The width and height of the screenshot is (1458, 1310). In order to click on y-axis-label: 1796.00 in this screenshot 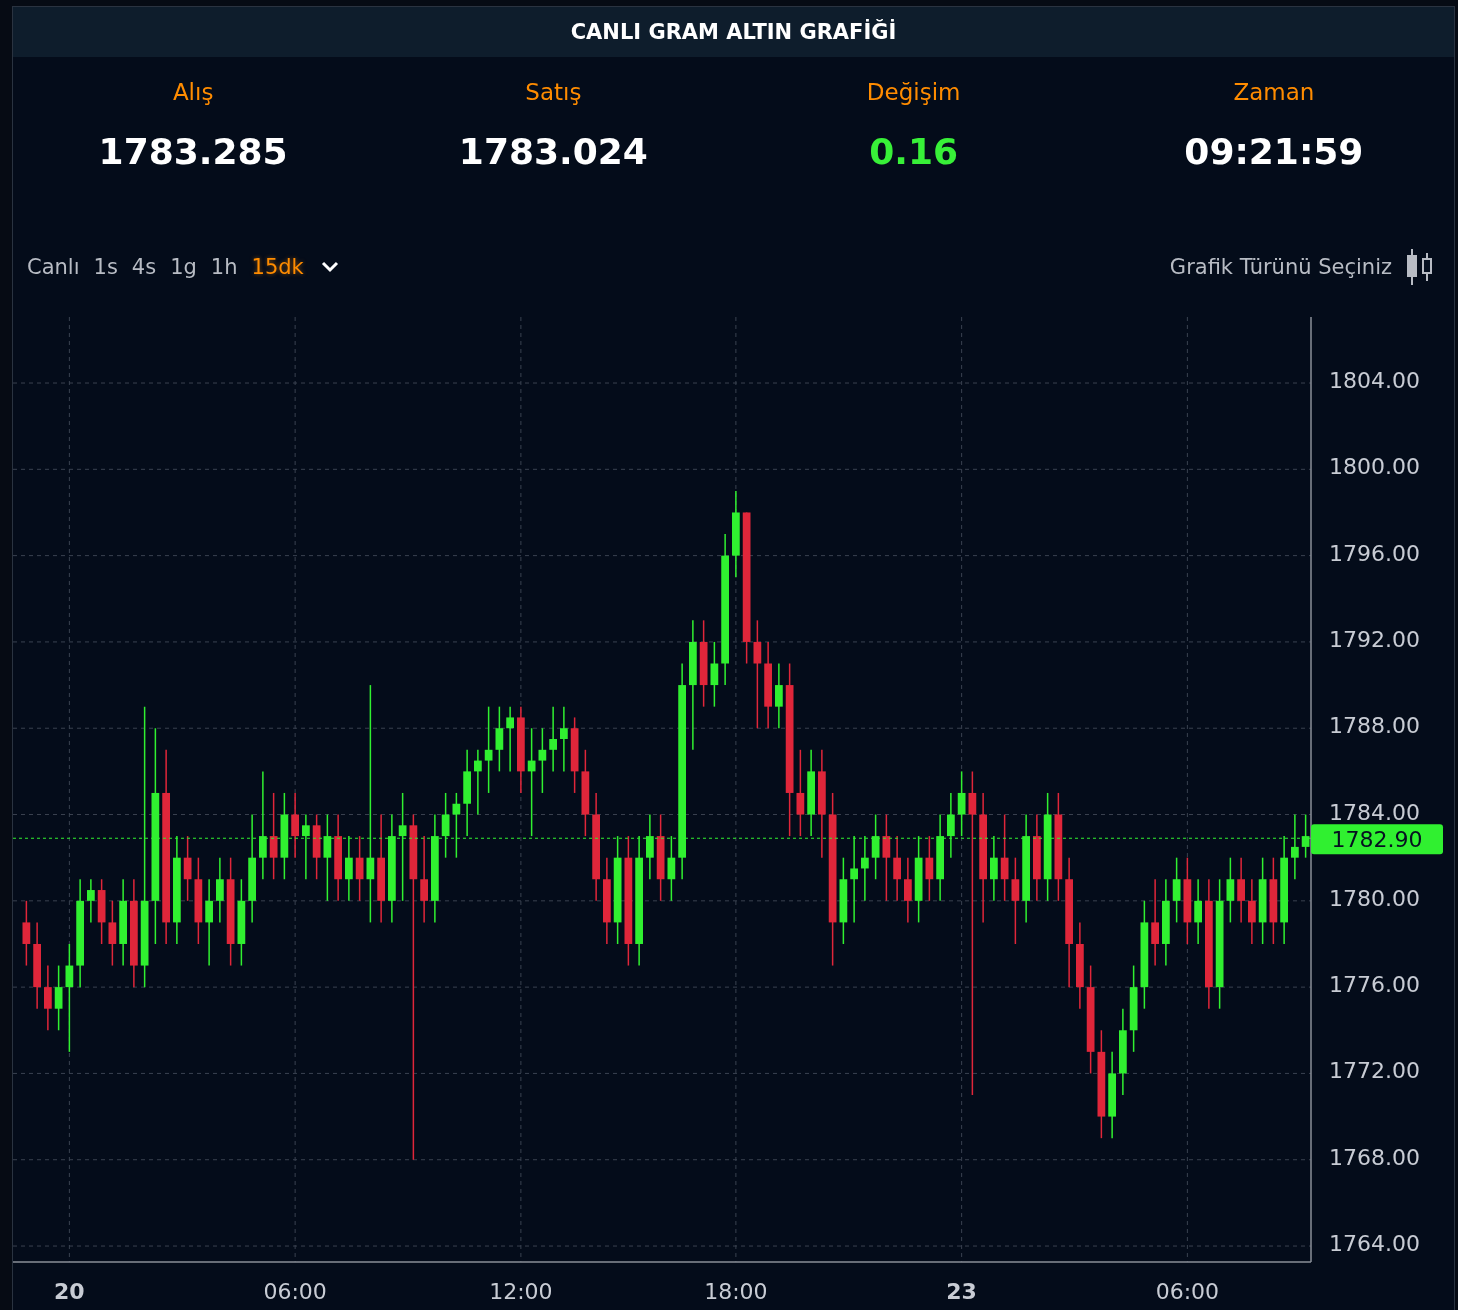, I will do `click(1374, 553)`.